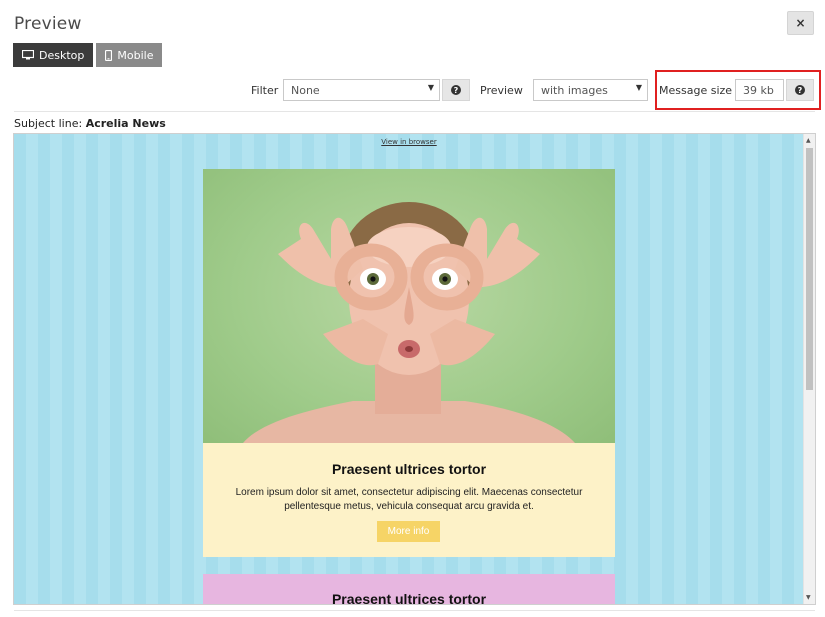  Describe the element at coordinates (109, 55) in the screenshot. I see `mobile-icon` at that location.